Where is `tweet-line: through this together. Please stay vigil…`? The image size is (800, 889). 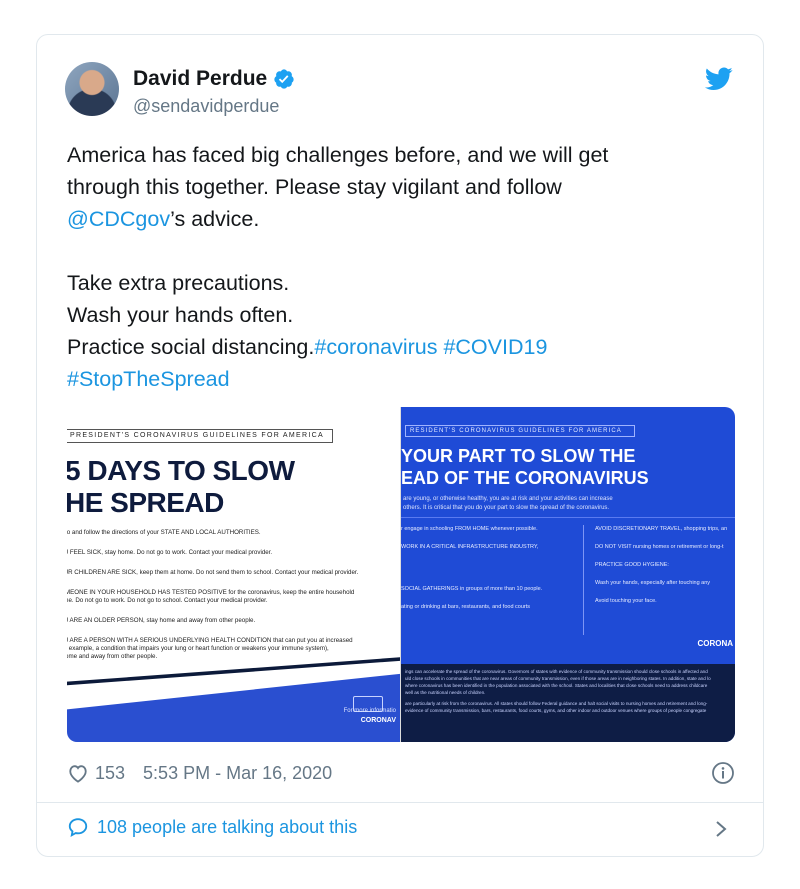 tweet-line: through this together. Please stay vigil… is located at coordinates (314, 187).